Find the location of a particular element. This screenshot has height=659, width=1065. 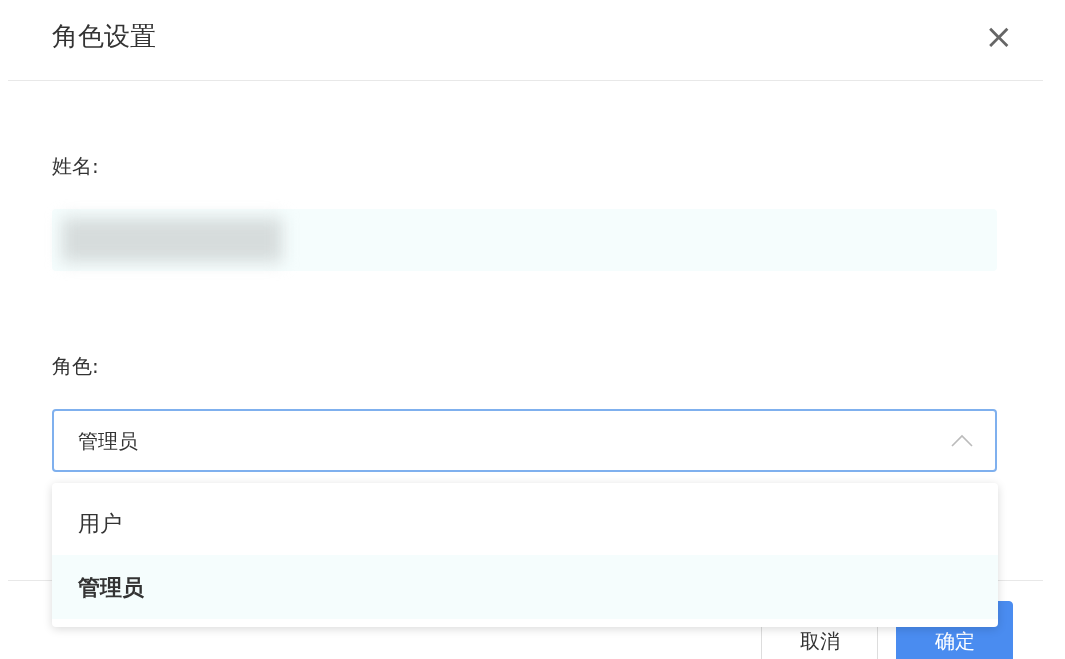

role-select: 管理员 is located at coordinates (524, 440).